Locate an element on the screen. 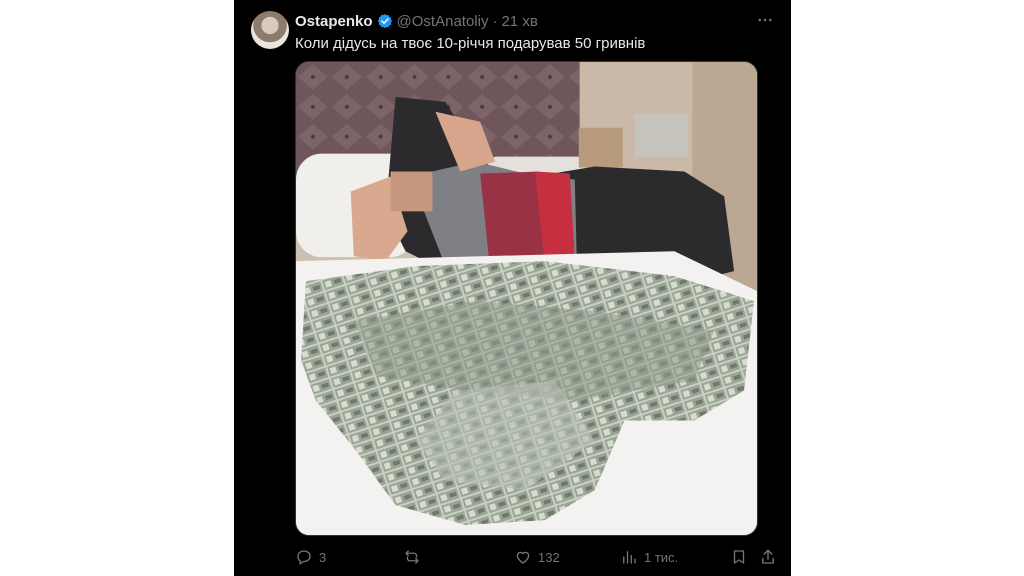 Image resolution: width=1024 pixels, height=576 pixels. reply-count: 3 is located at coordinates (323, 557).